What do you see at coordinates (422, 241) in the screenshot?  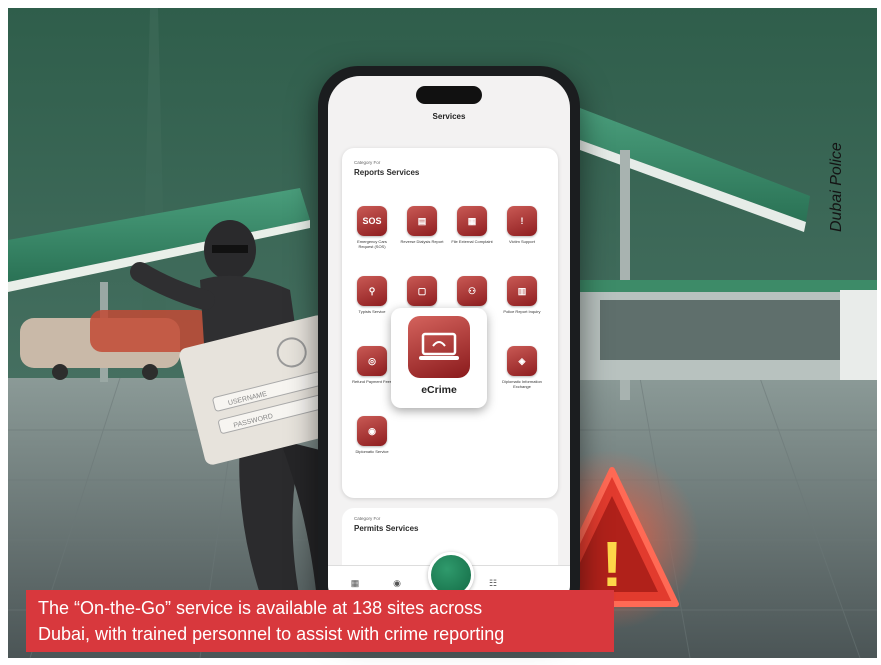 I see `service-label: Reverse Dialysis Report` at bounding box center [422, 241].